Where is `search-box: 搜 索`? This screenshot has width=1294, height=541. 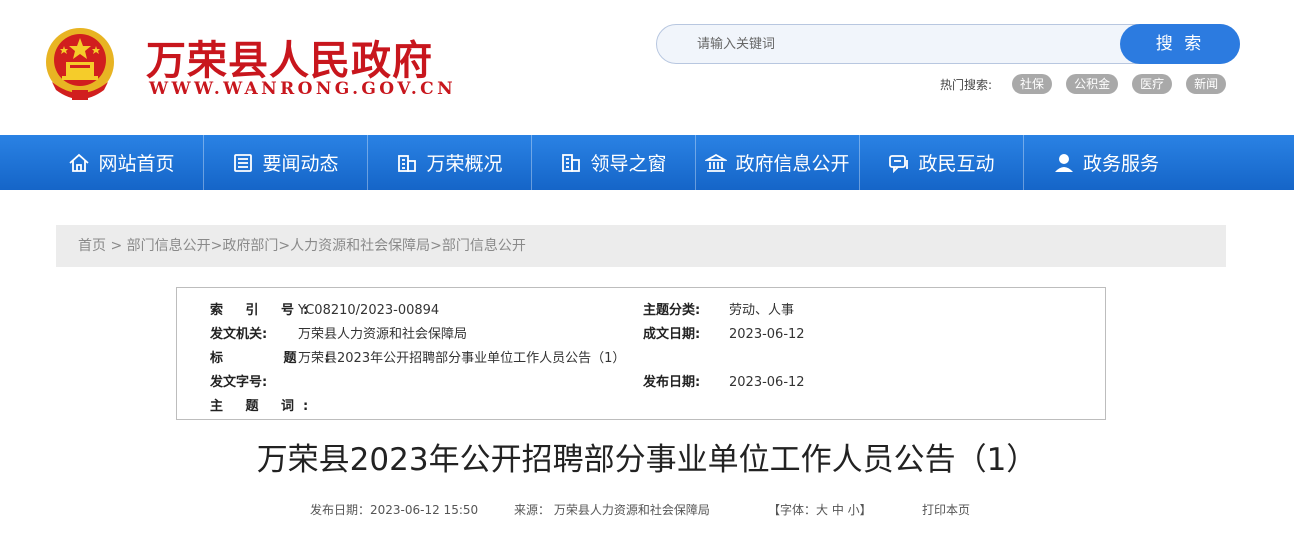 search-box: 搜 索 is located at coordinates (948, 44).